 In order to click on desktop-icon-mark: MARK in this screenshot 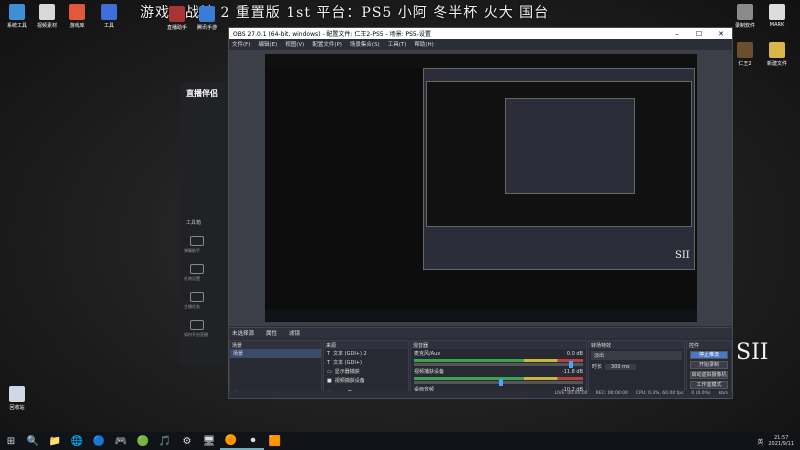, I will do `click(777, 16)`.